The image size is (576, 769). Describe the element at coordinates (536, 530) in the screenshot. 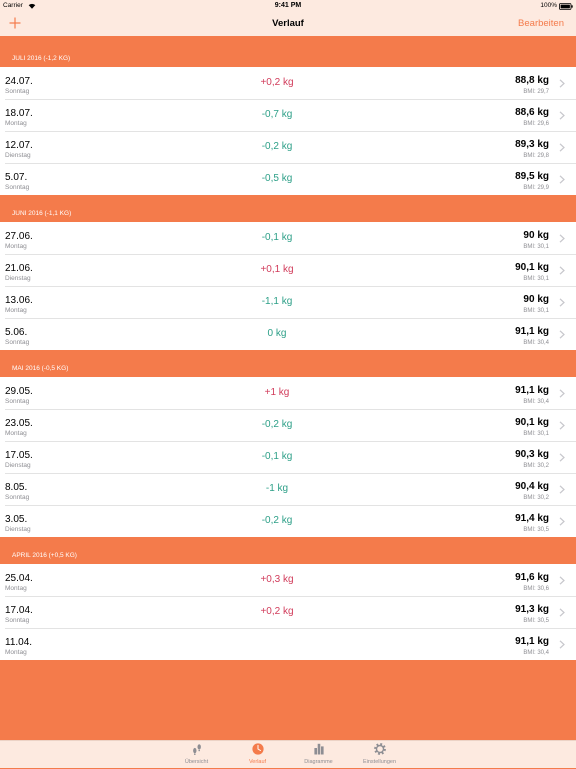

I see `entry-bmi: BMI: 30,5` at that location.